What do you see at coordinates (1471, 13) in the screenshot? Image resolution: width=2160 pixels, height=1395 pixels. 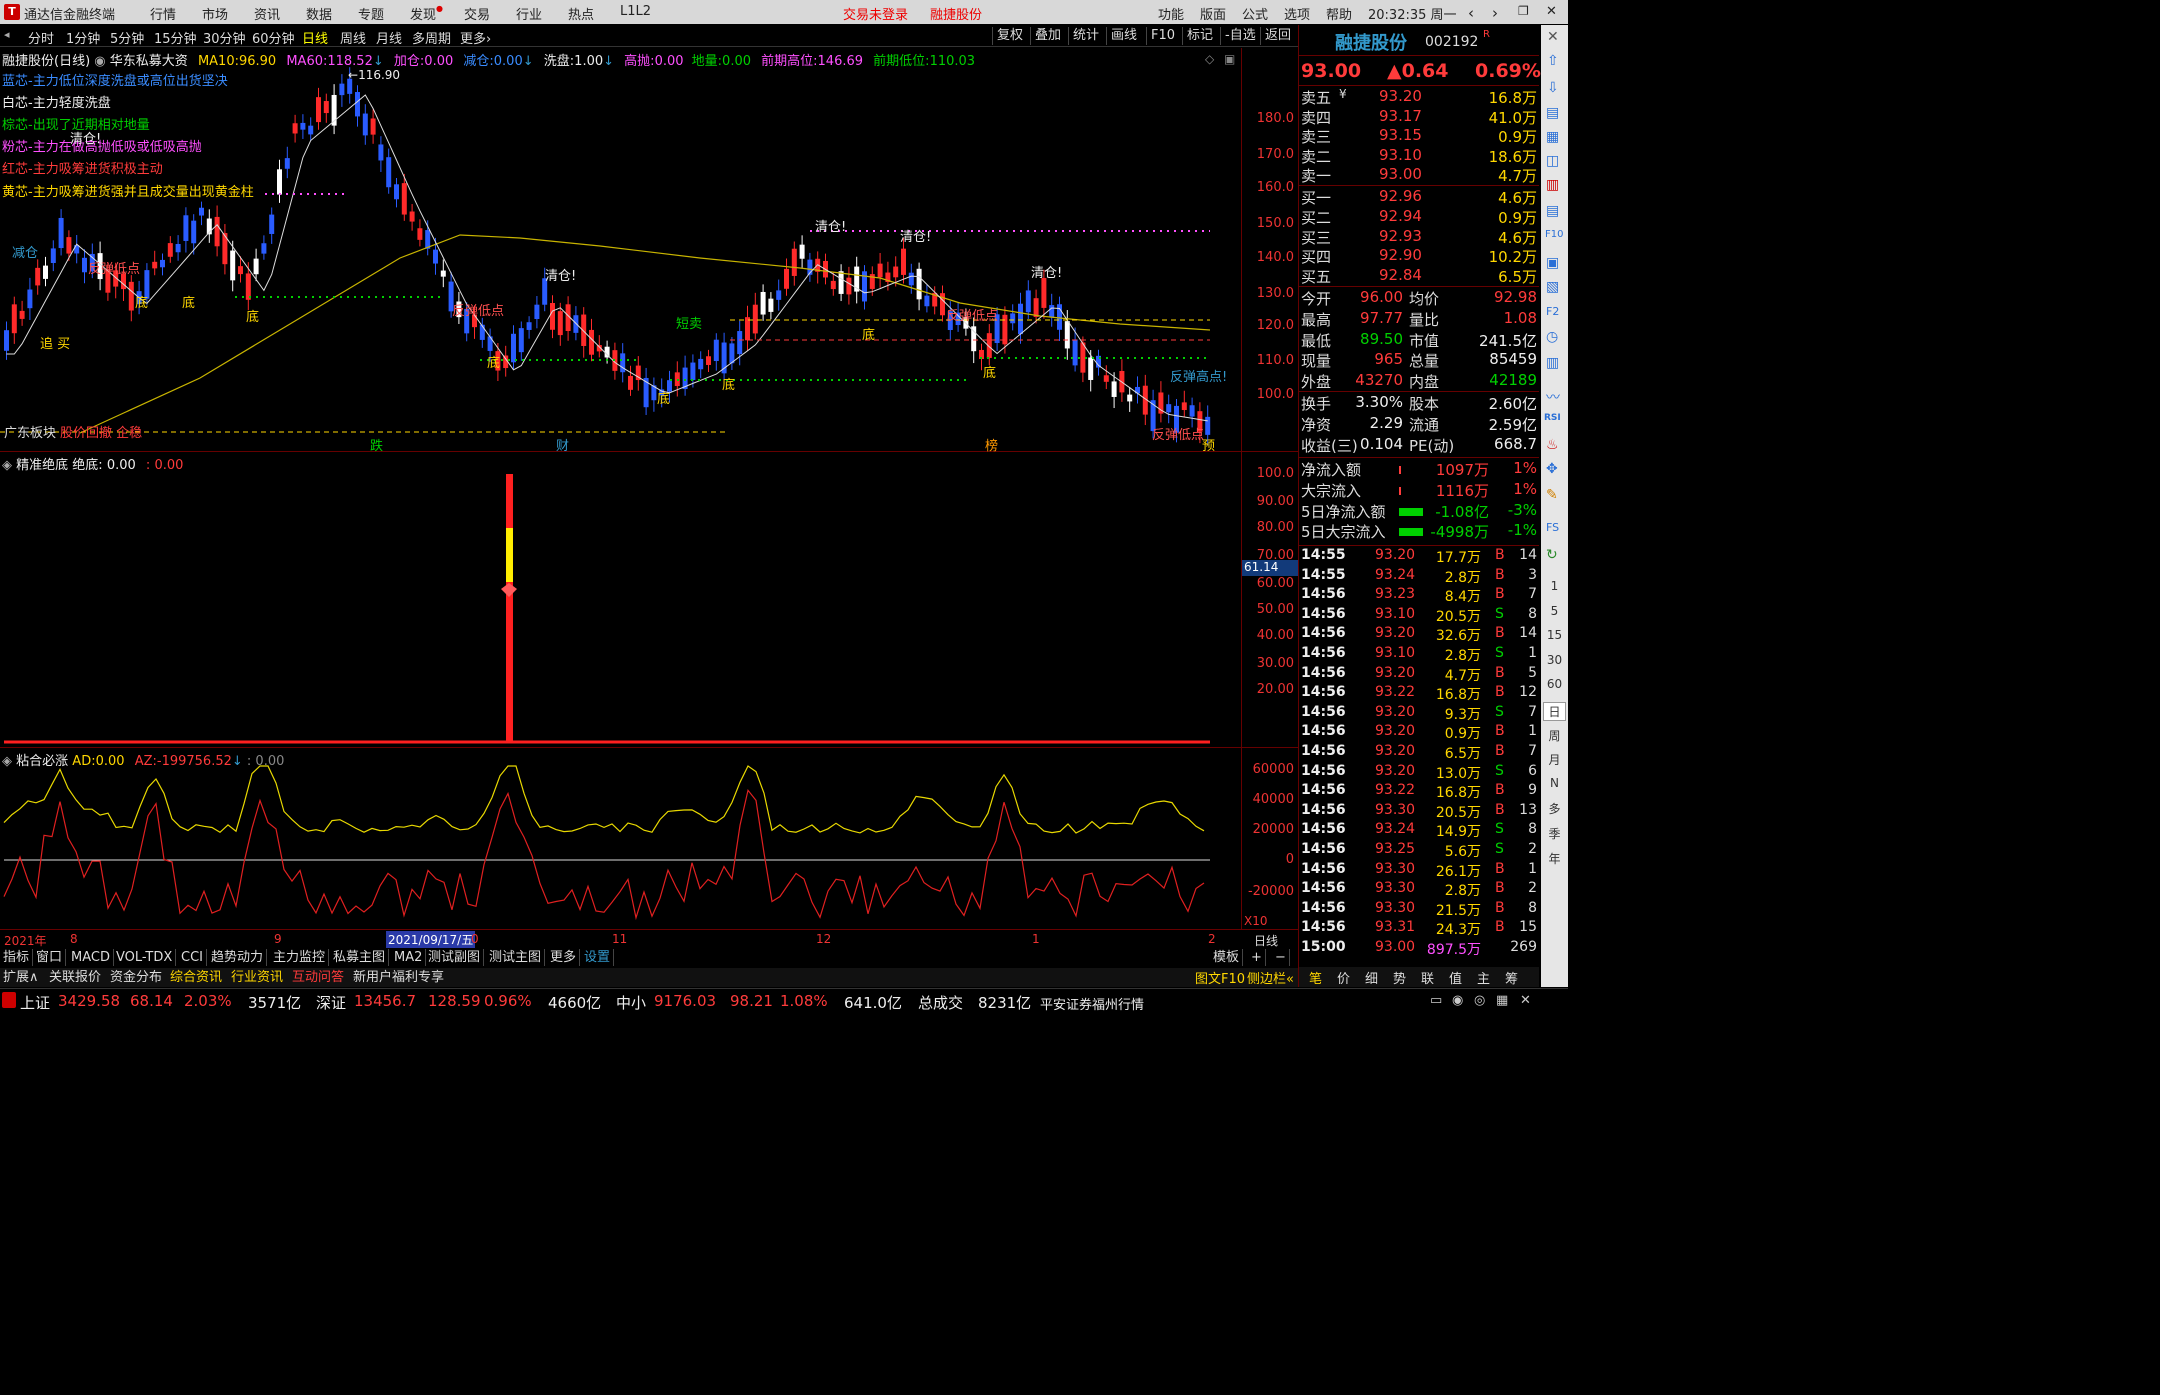 I see `back-arrow-icon: ‹` at bounding box center [1471, 13].